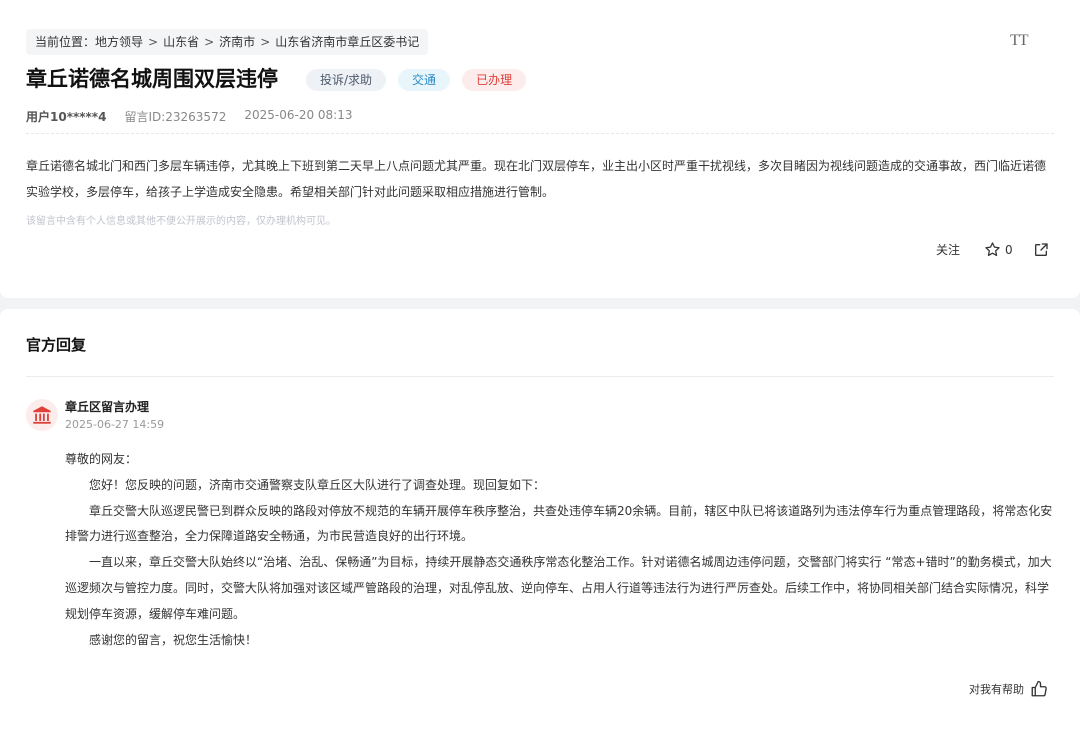  I want to click on breadcrumb-item-jinan: 济南市, so click(237, 42).